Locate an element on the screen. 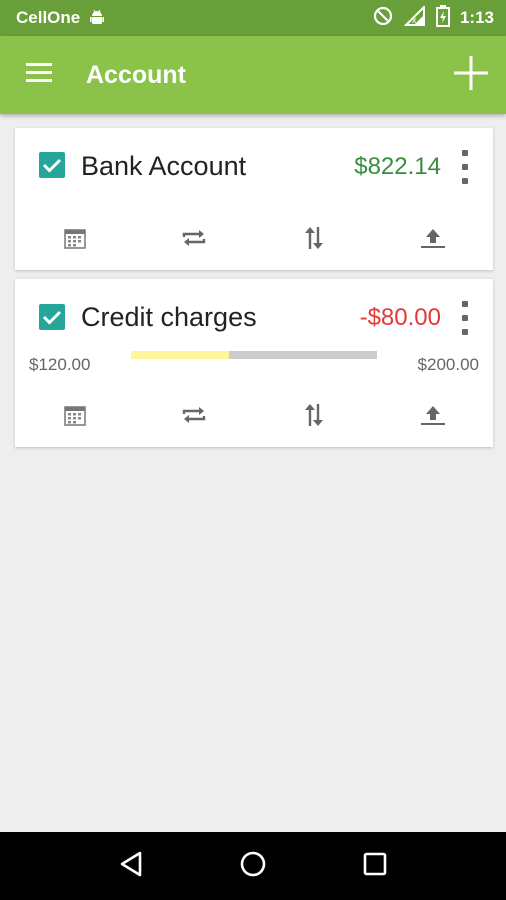 Image resolution: width=506 pixels, height=900 pixels. page-title: Account is located at coordinates (136, 74).